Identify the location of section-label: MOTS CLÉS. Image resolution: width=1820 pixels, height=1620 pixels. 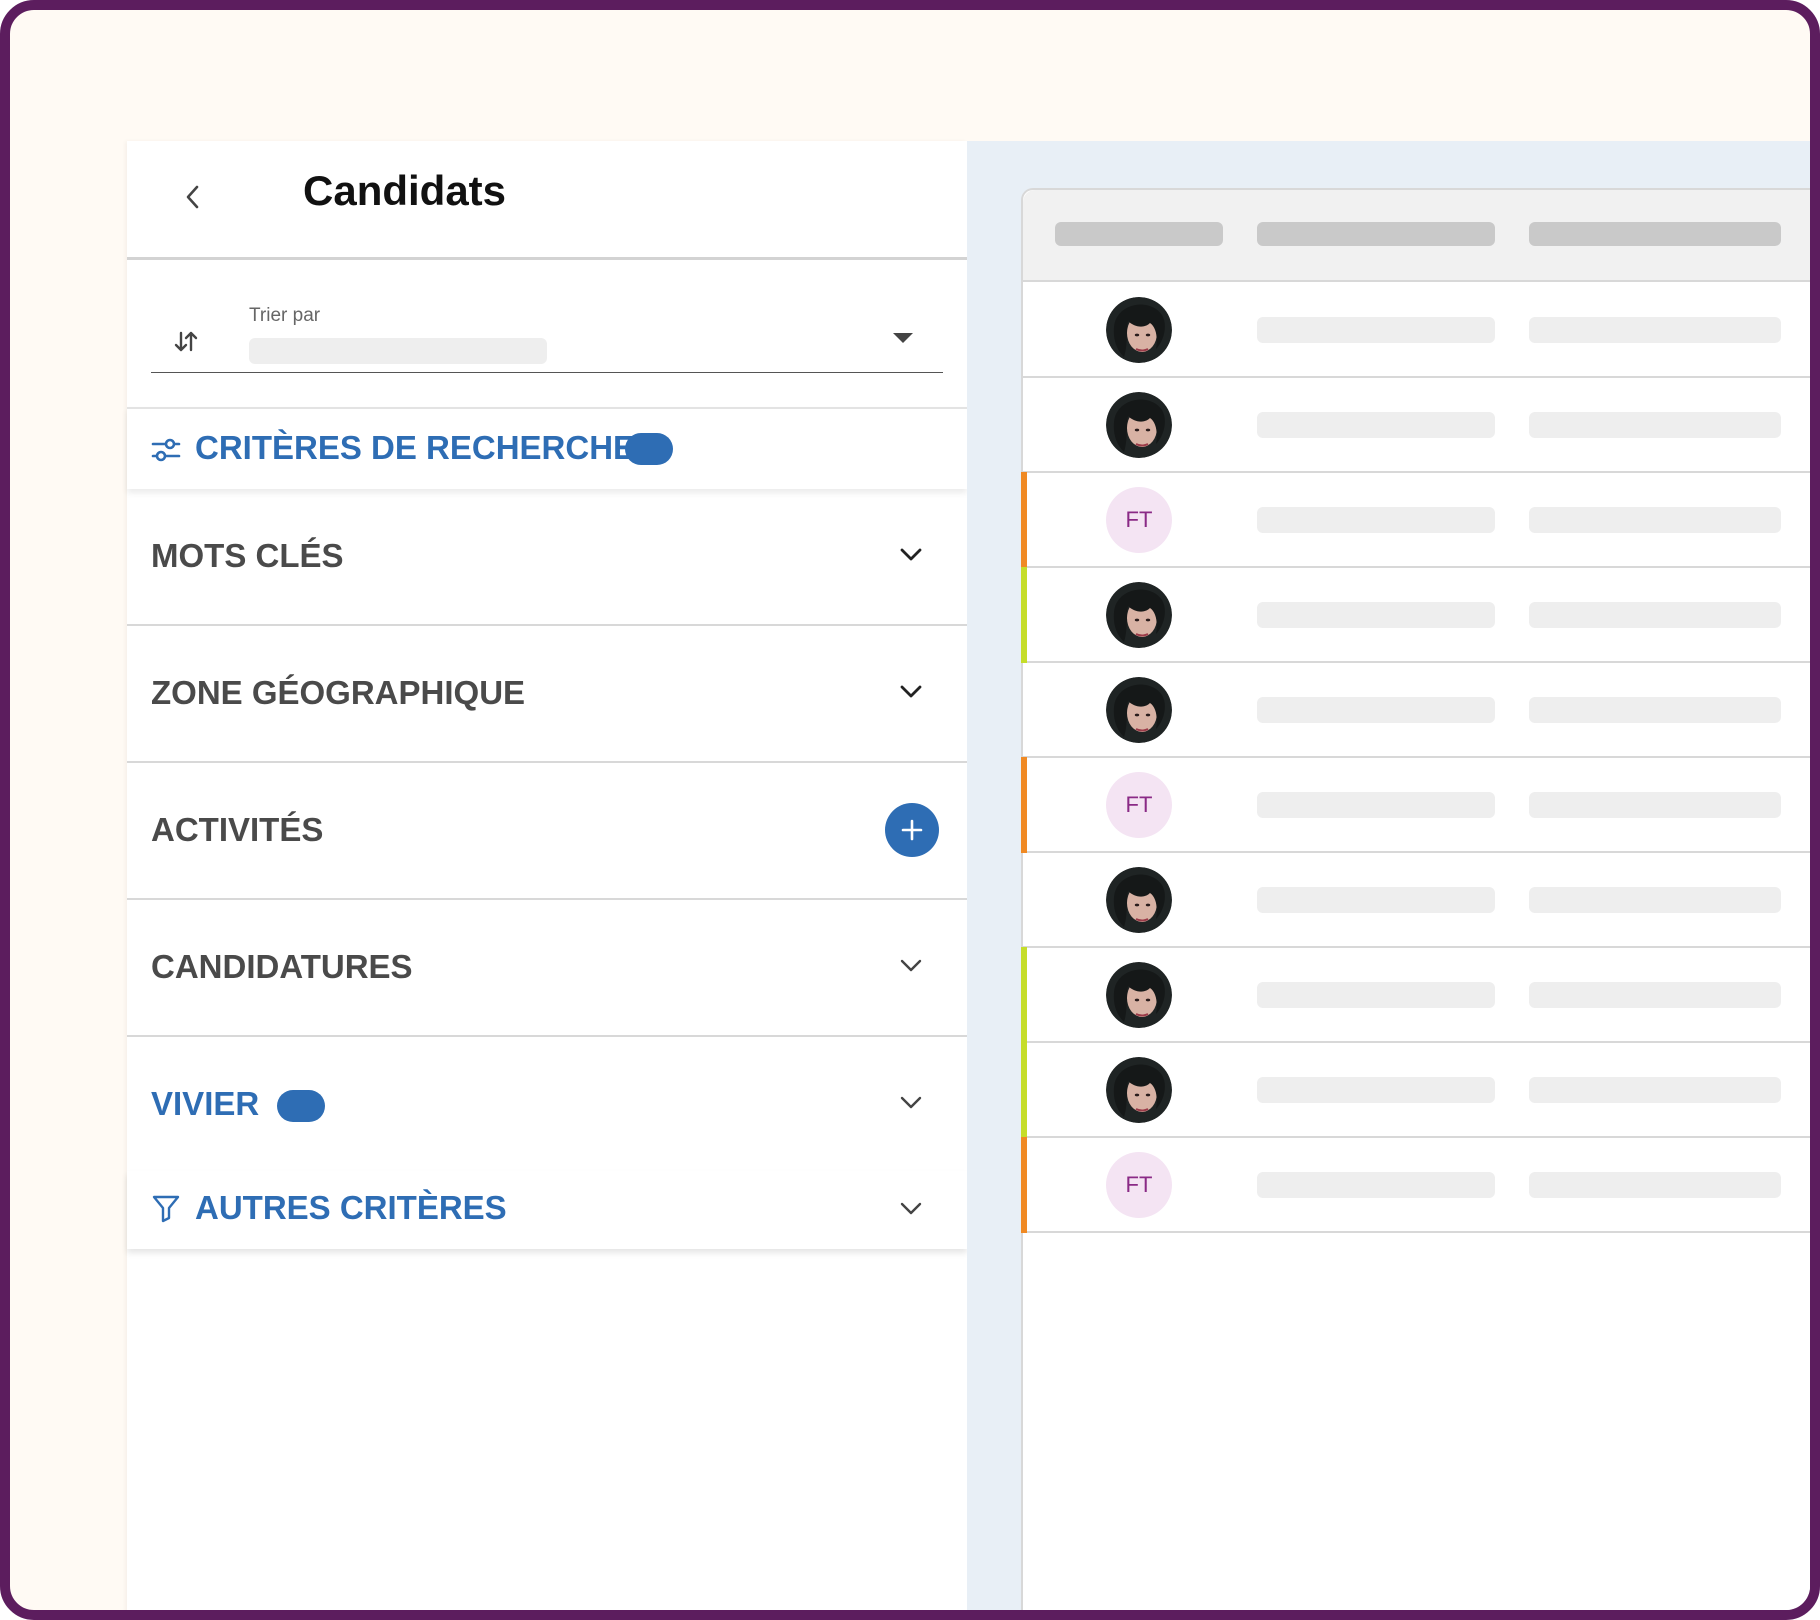
(247, 555).